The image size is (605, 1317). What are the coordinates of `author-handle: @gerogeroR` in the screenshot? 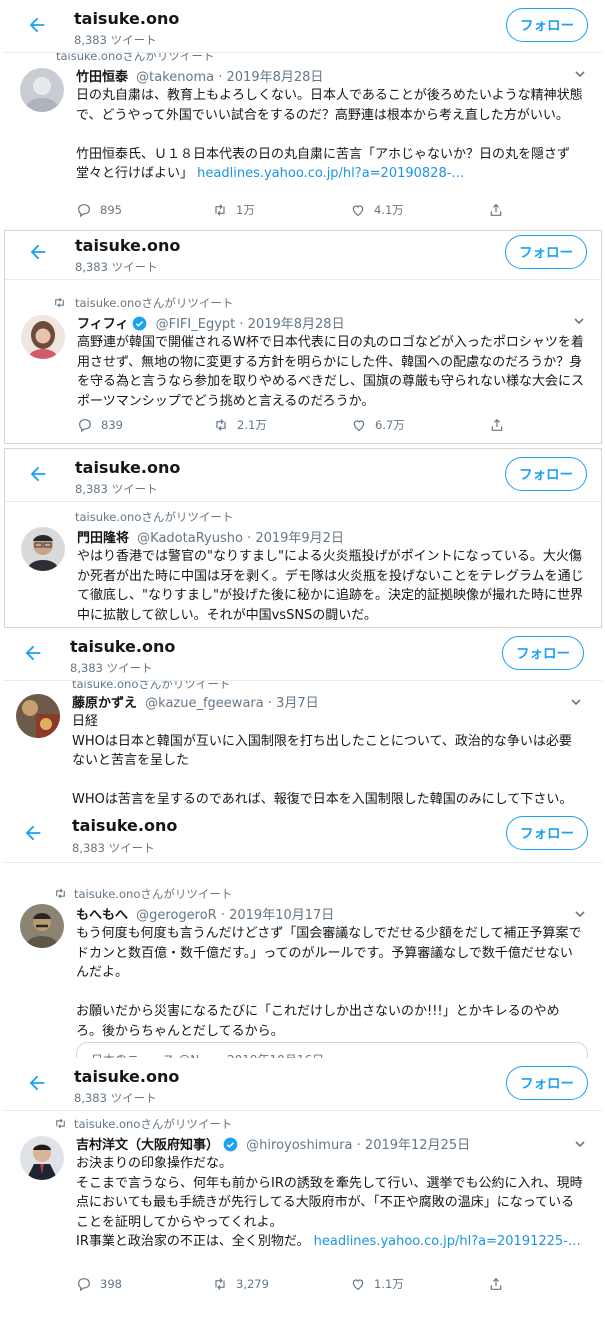 It's located at (176, 915).